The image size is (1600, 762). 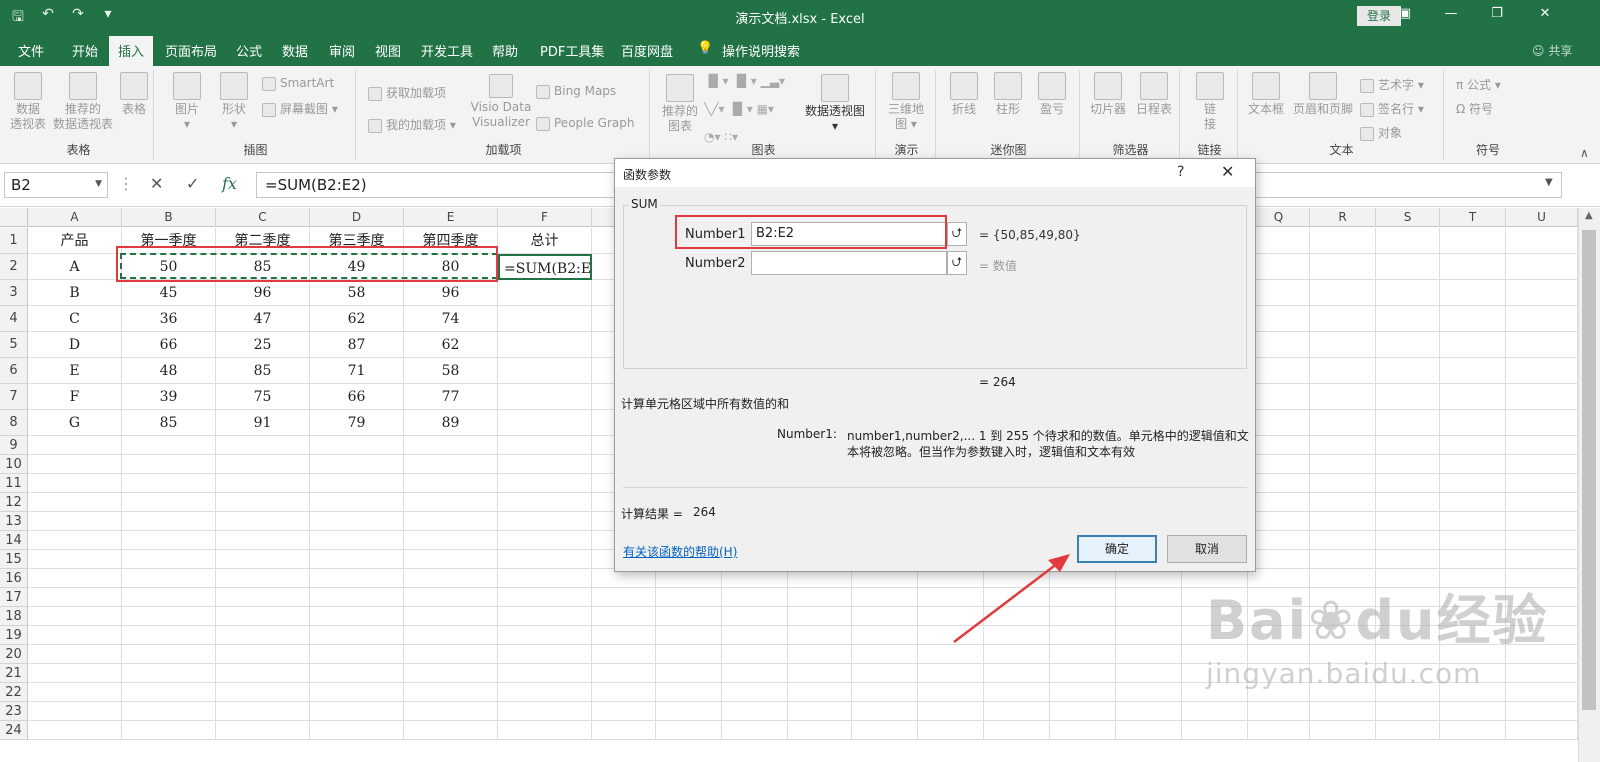 What do you see at coordinates (229, 183) in the screenshot?
I see `insert-function-icon: fx` at bounding box center [229, 183].